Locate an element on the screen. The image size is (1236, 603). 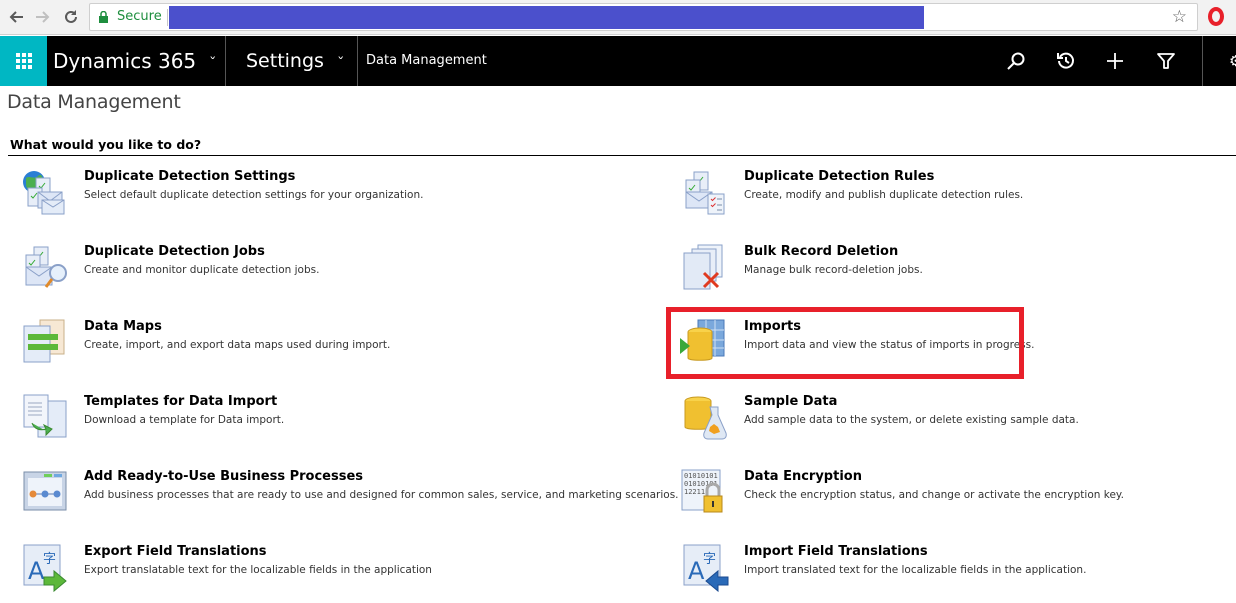
settings-gear-icon: ⚙ is located at coordinates (1232, 60).